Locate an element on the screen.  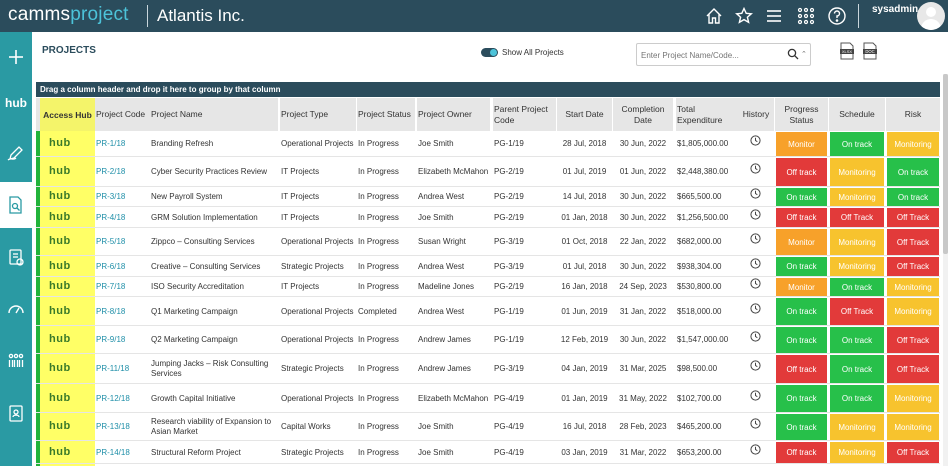
status-badge-schedule: Off Track is located at coordinates (857, 217).